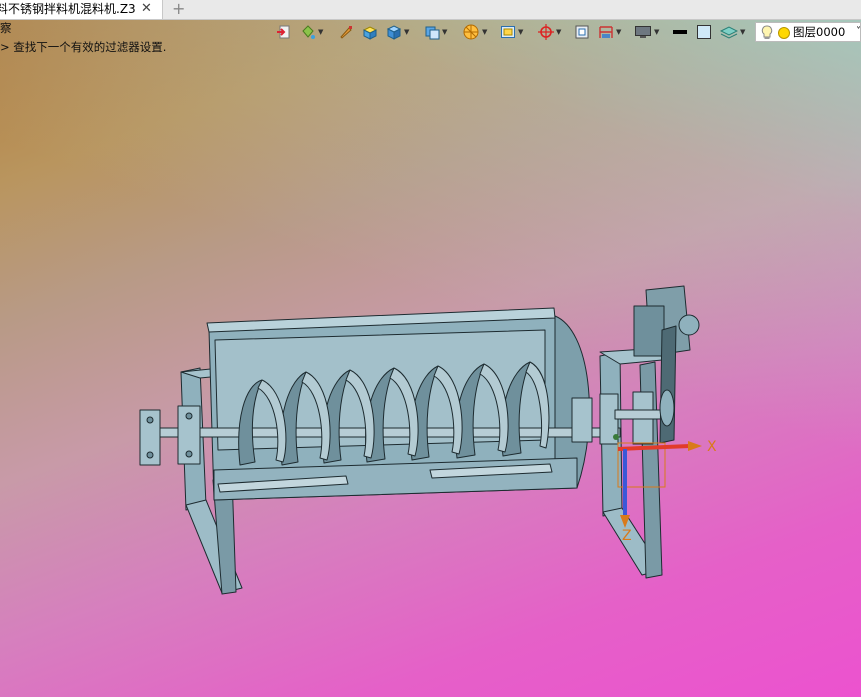  What do you see at coordinates (712, 447) in the screenshot?
I see `x-axis-label: X` at bounding box center [712, 447].